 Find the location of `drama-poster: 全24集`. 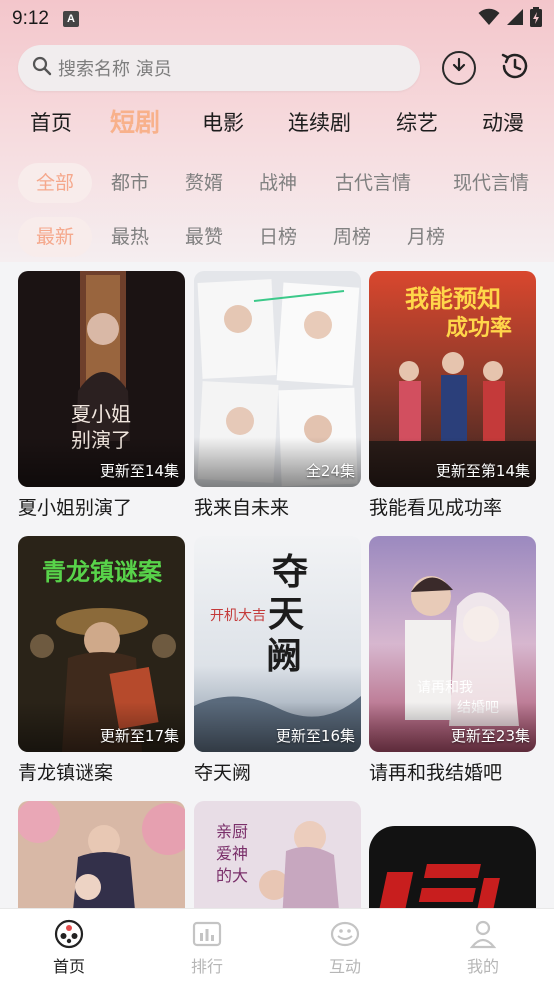

drama-poster: 全24集 is located at coordinates (277, 379).